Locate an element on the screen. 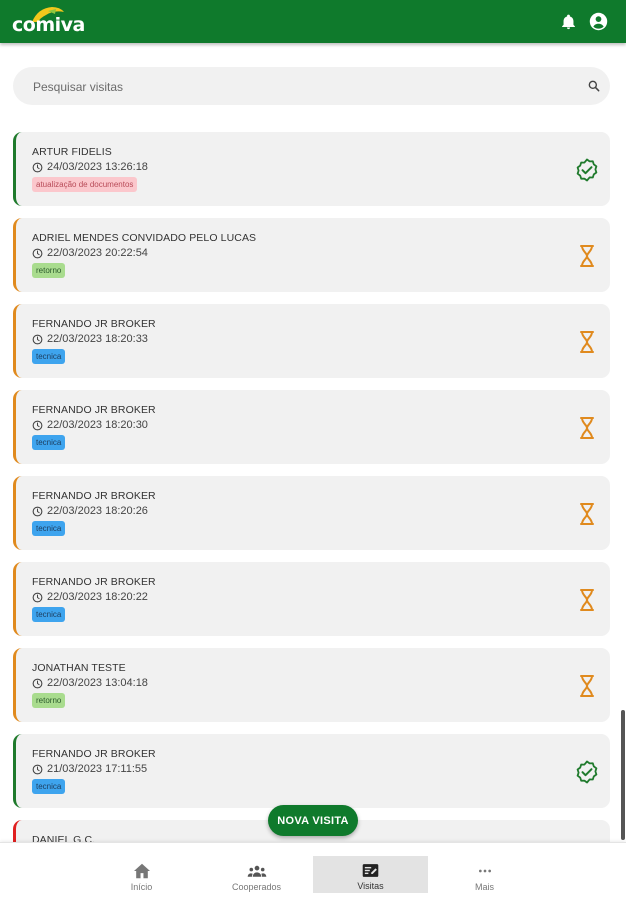  visit-datetime-text: 22/03/2023 13:04:18 is located at coordinates (97, 683).